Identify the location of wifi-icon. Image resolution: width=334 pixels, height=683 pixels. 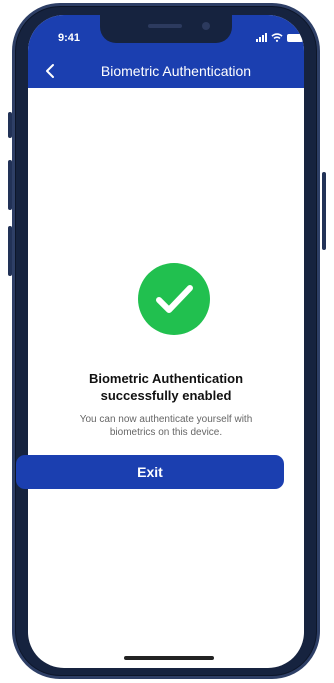
(277, 37).